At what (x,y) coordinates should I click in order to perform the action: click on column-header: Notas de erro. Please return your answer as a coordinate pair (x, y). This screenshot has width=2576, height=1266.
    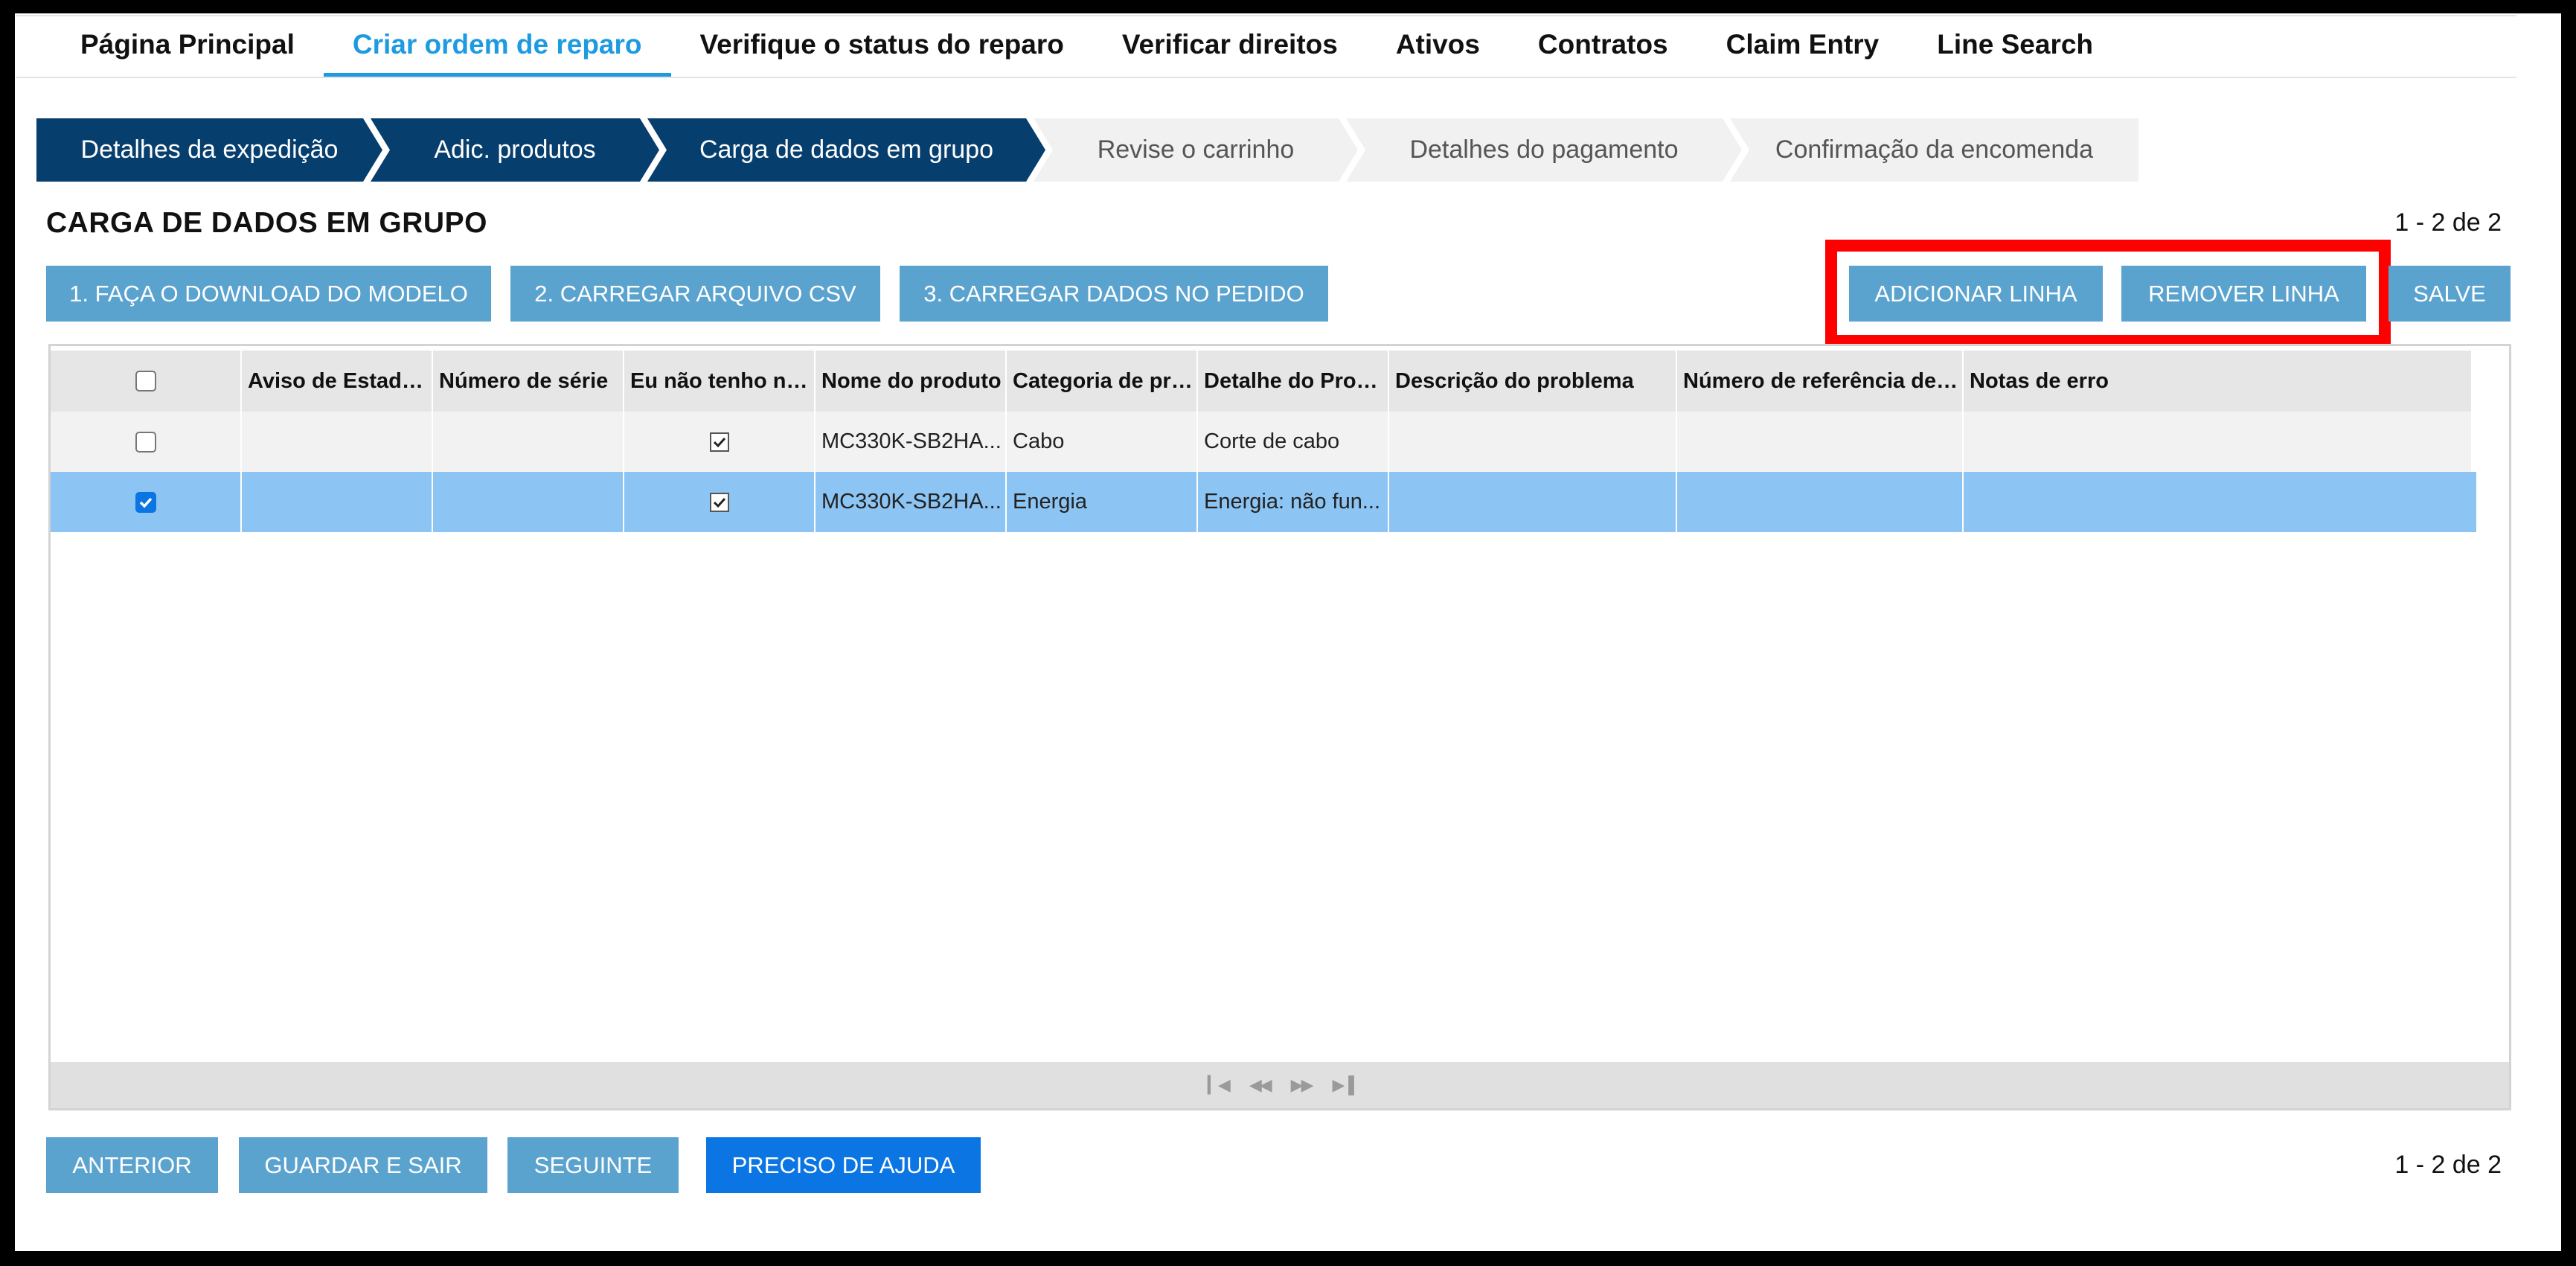
    Looking at the image, I should click on (2217, 381).